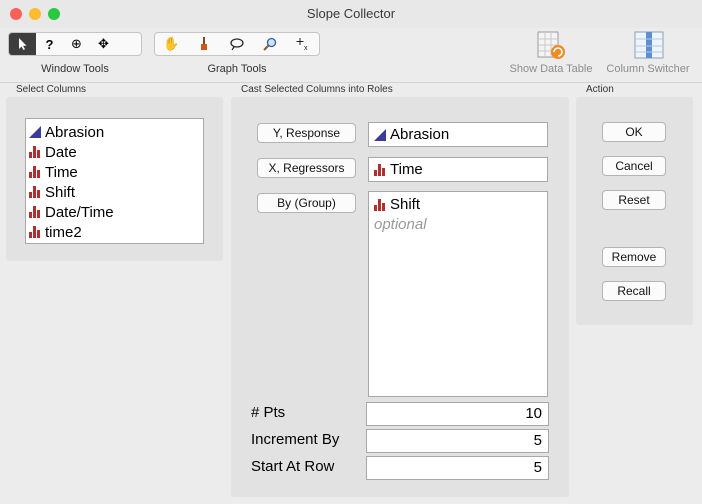  I want to click on by-group-field: Shift optional, so click(458, 294).